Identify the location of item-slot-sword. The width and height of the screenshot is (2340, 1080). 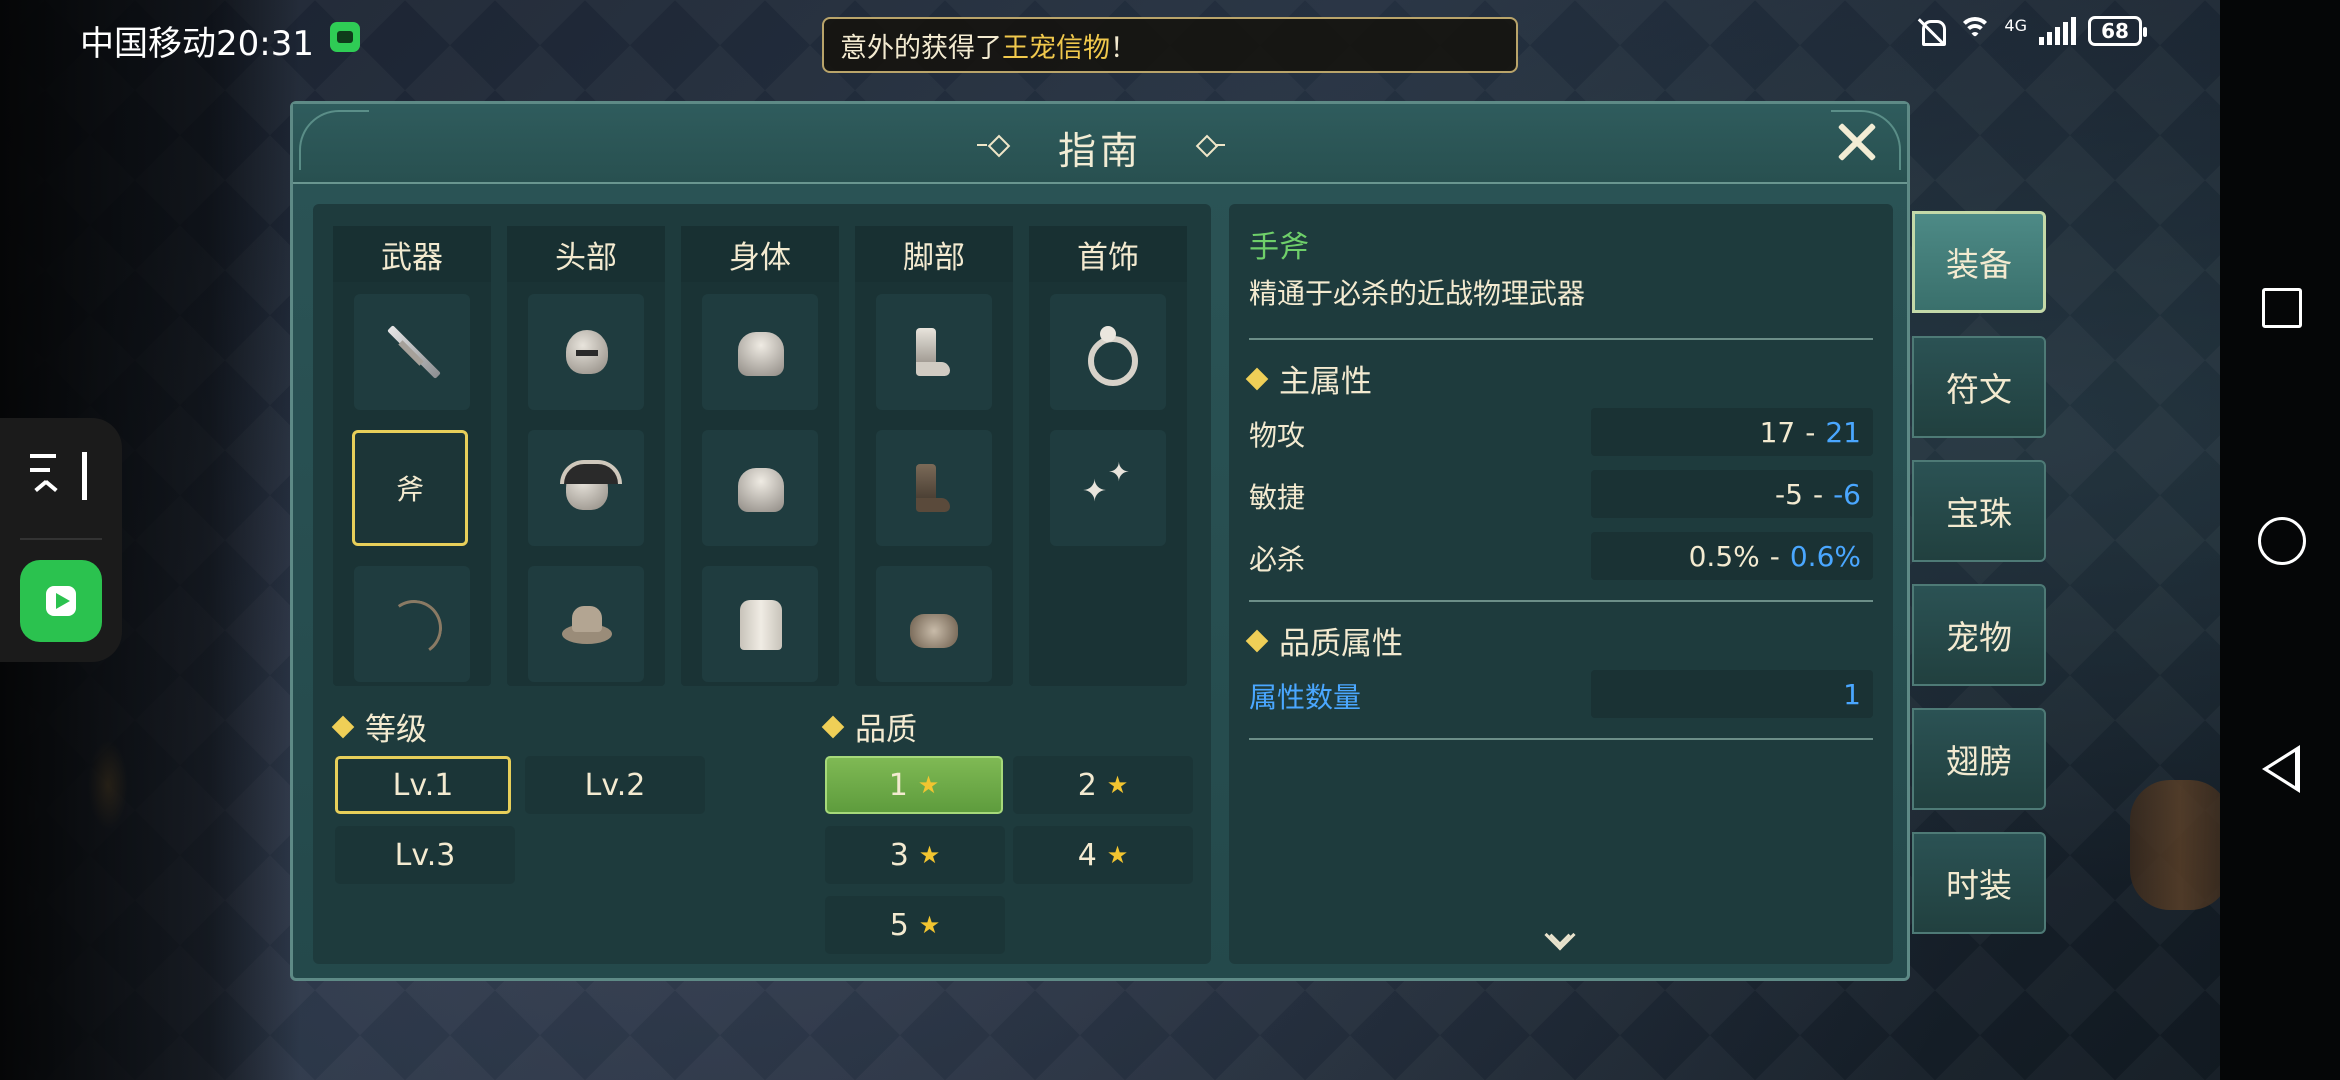
(412, 352).